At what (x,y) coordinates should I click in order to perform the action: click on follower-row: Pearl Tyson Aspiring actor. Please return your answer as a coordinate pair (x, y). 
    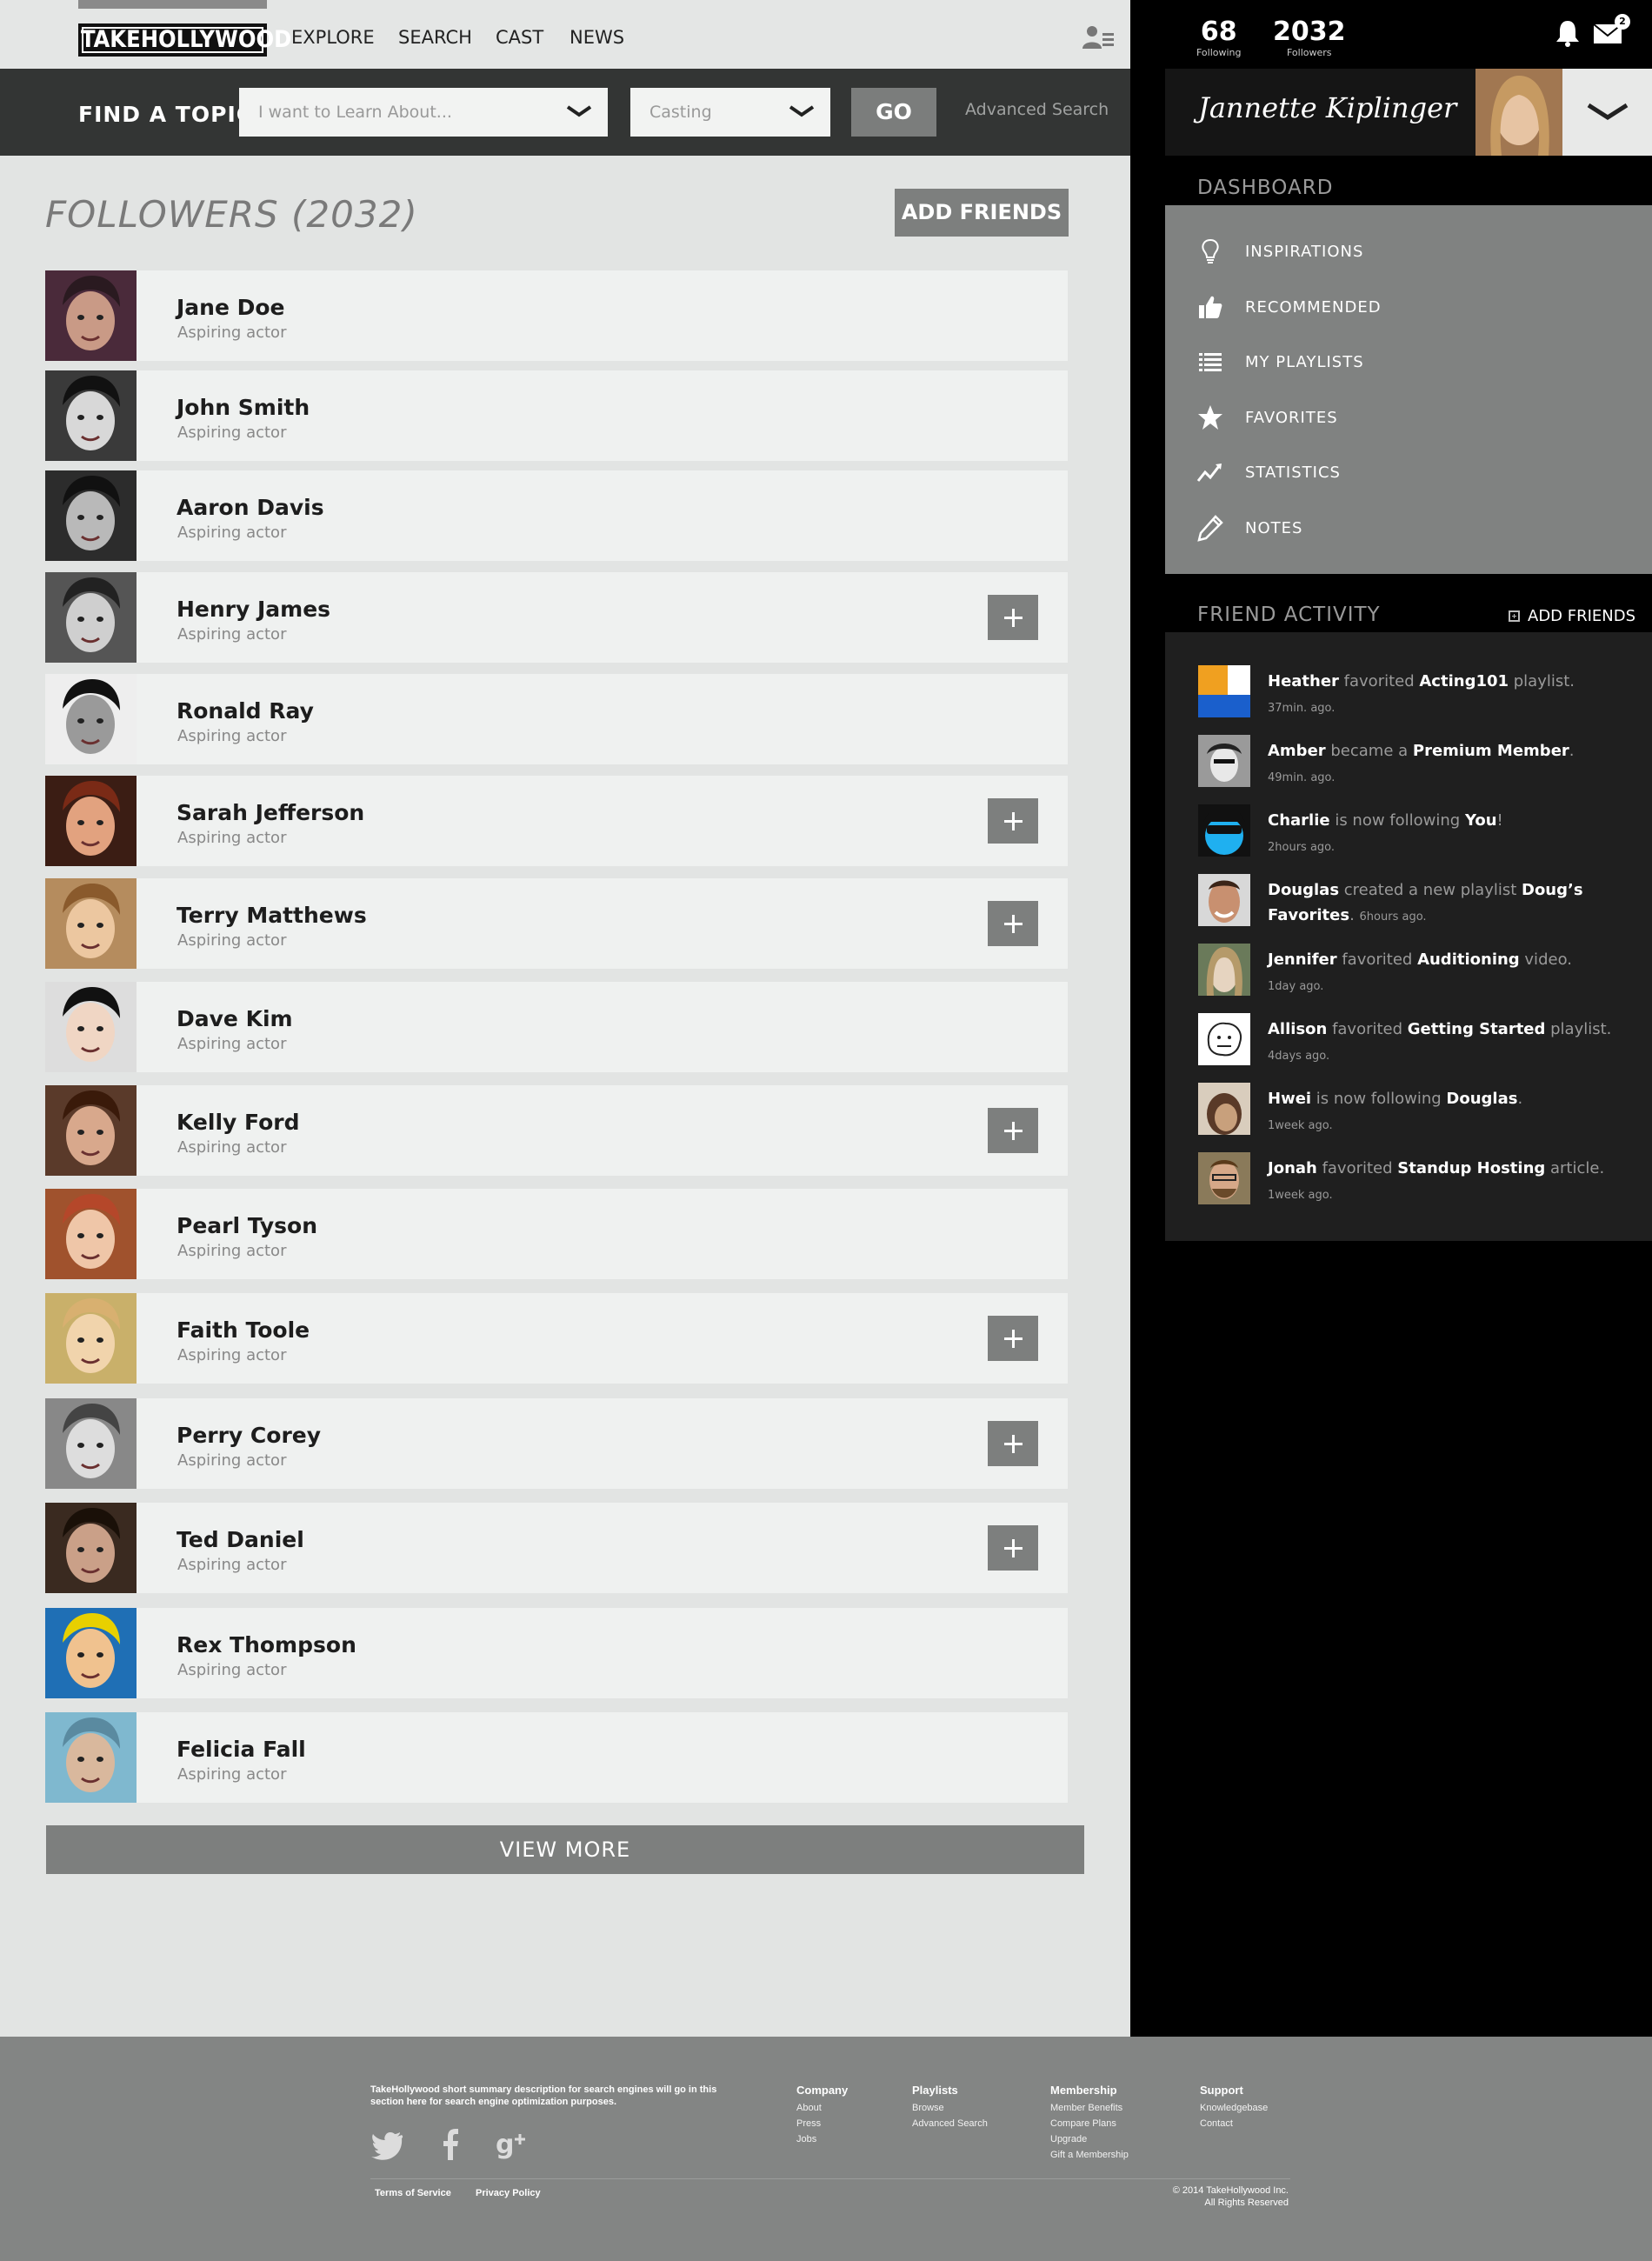
    Looking at the image, I should click on (556, 1234).